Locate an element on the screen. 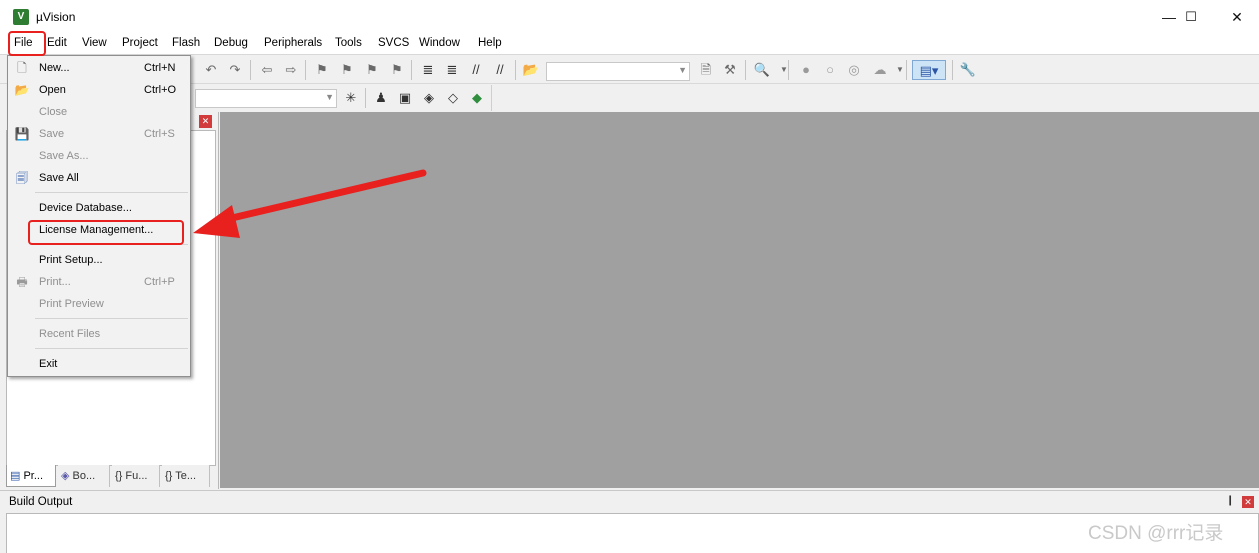 The image size is (1259, 553). annotation-arrow-icon is located at coordinates (310, 203).